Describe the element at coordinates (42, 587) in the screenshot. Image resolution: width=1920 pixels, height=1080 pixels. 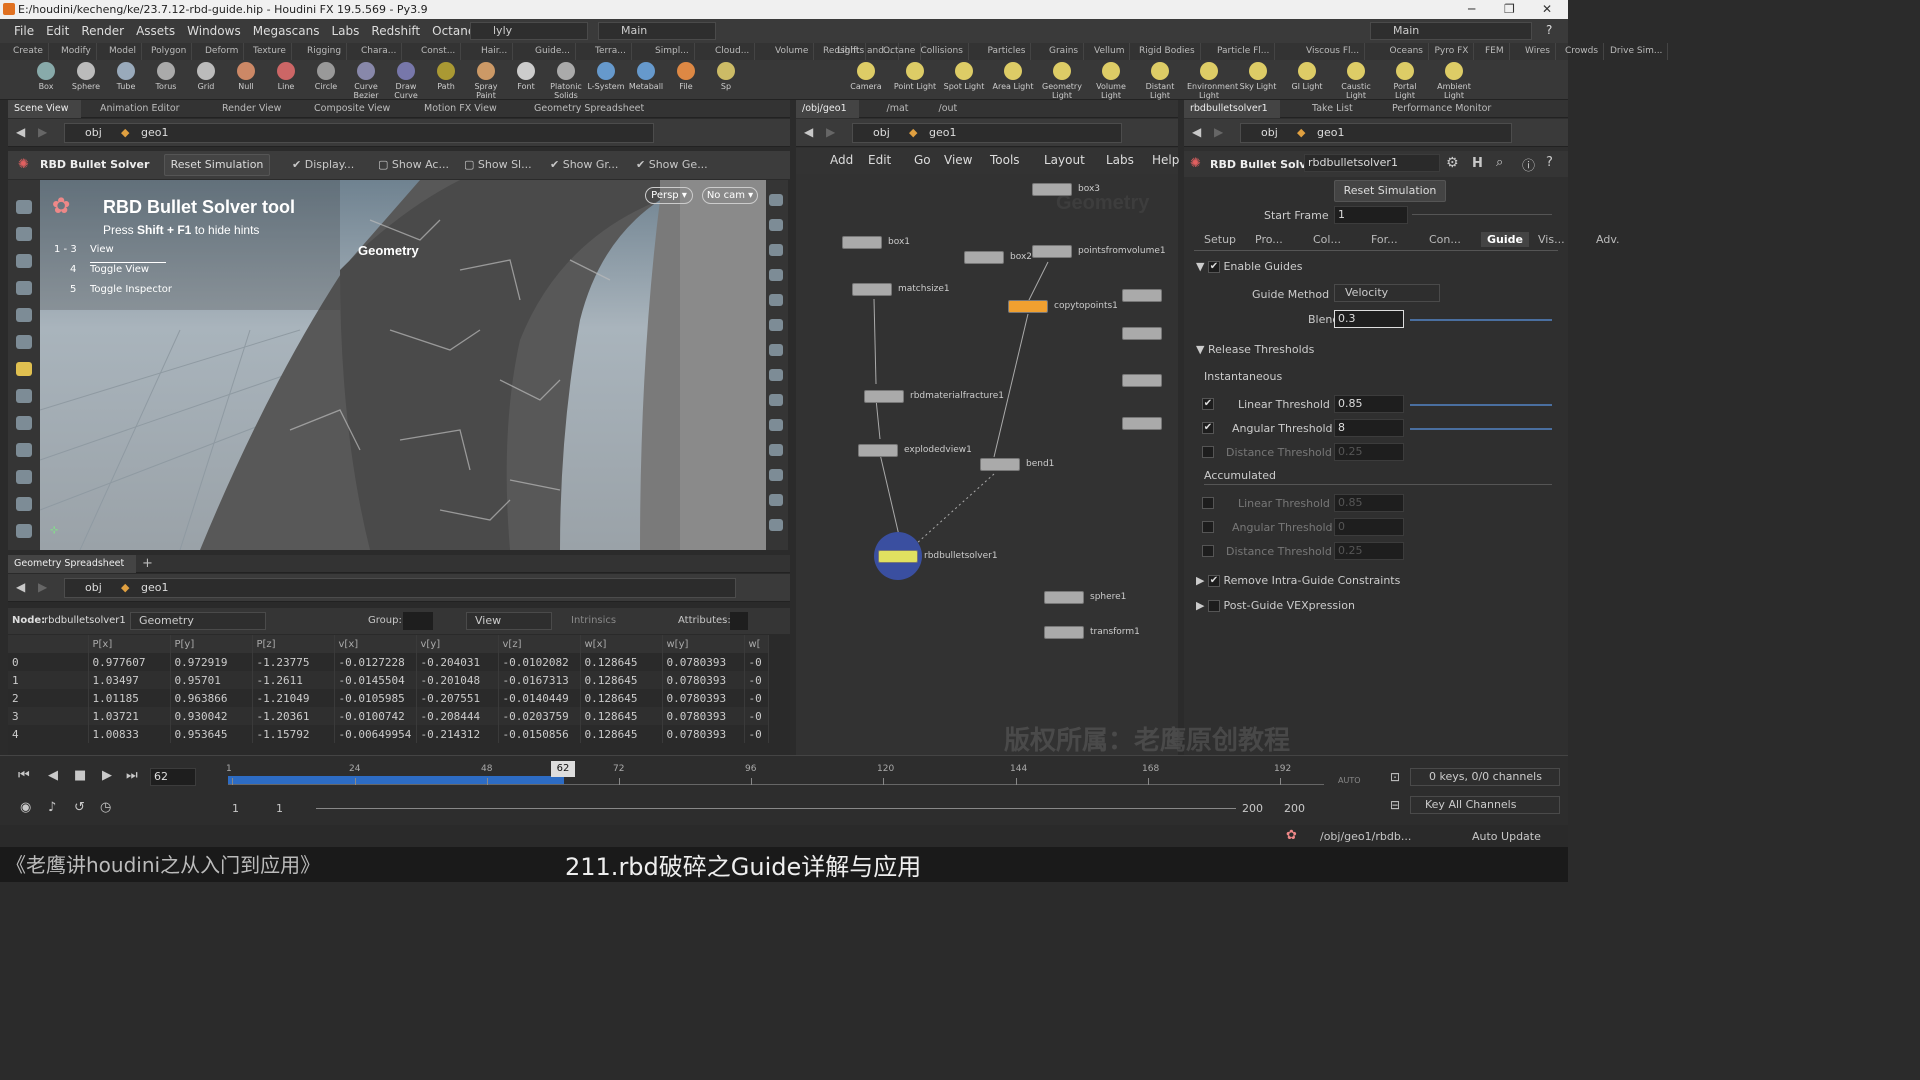
I see `ss-forward-arrow-icon: ▶` at that location.